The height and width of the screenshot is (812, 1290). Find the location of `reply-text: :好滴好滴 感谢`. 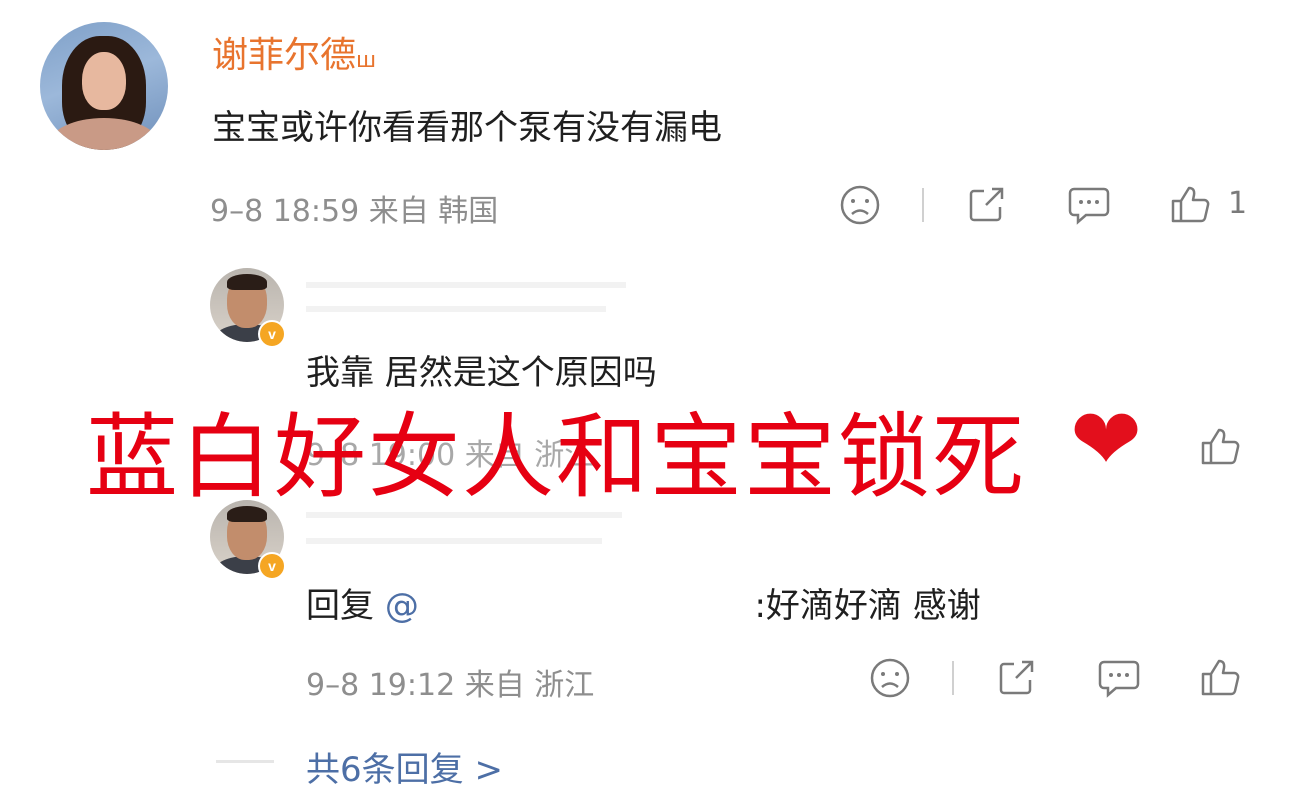

reply-text: :好滴好滴 感谢 is located at coordinates (867, 606).